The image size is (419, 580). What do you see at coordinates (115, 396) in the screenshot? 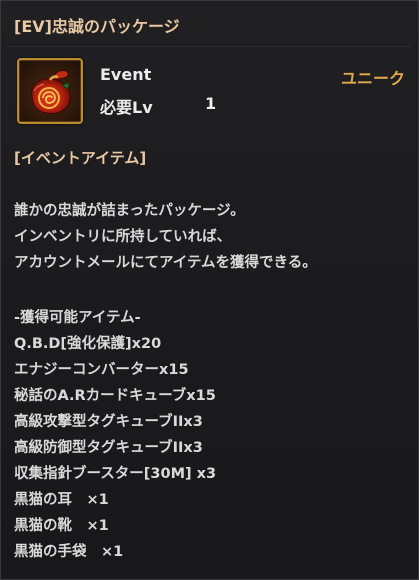
I see `reward-item: 秘話のA.Rカードキューブx15` at bounding box center [115, 396].